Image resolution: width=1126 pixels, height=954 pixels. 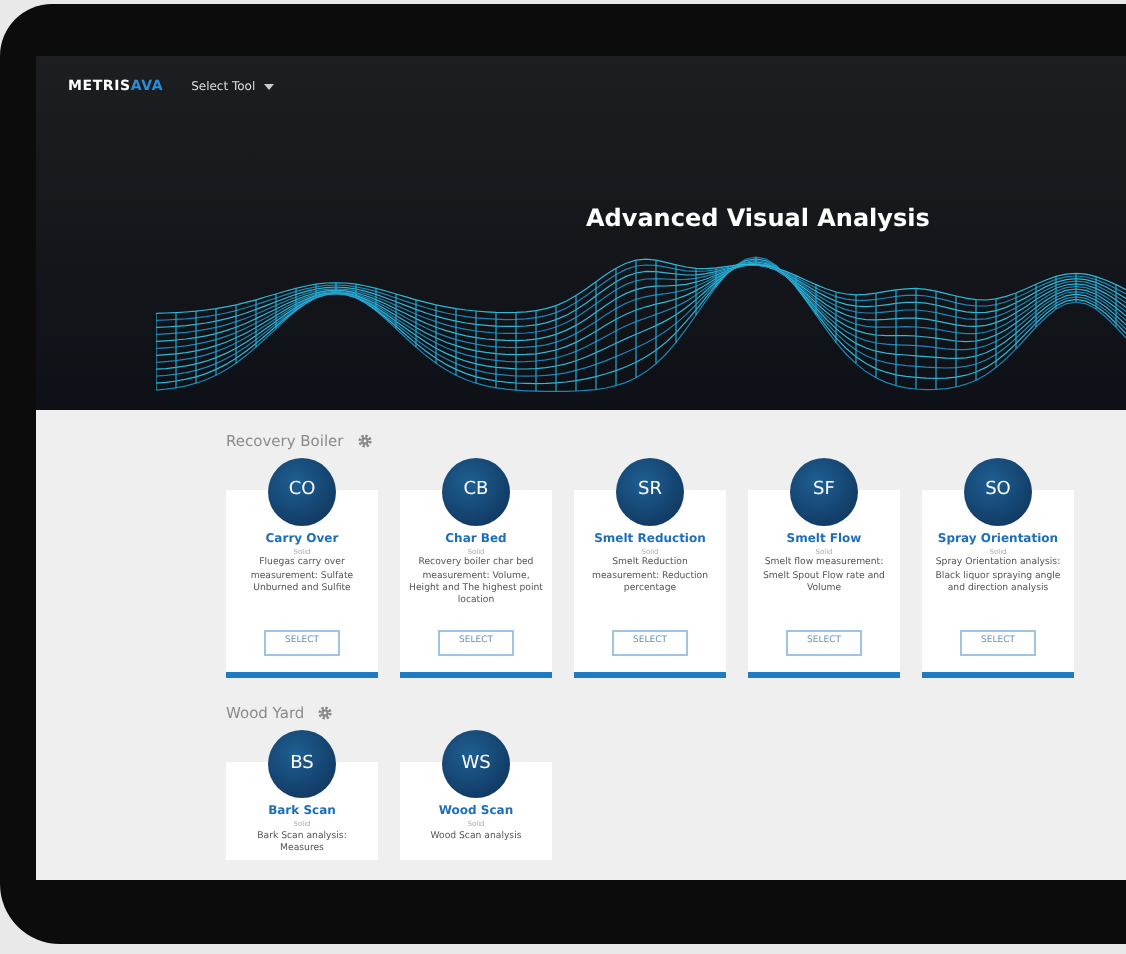 I want to click on tool-avatar: CB, so click(x=476, y=492).